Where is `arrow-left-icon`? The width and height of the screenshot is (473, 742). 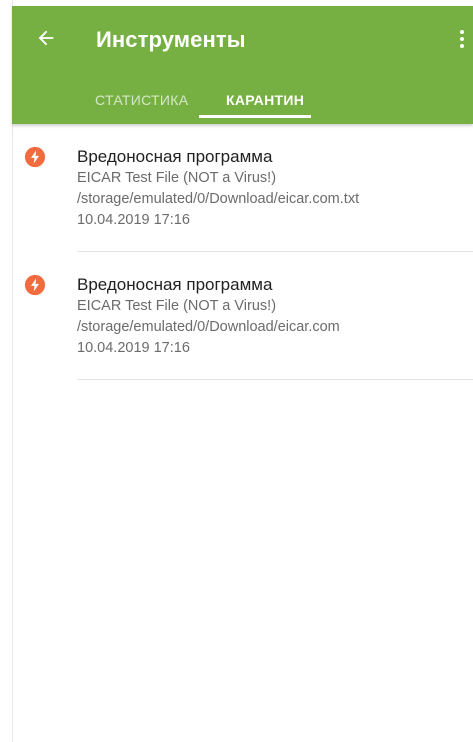 arrow-left-icon is located at coordinates (46, 38).